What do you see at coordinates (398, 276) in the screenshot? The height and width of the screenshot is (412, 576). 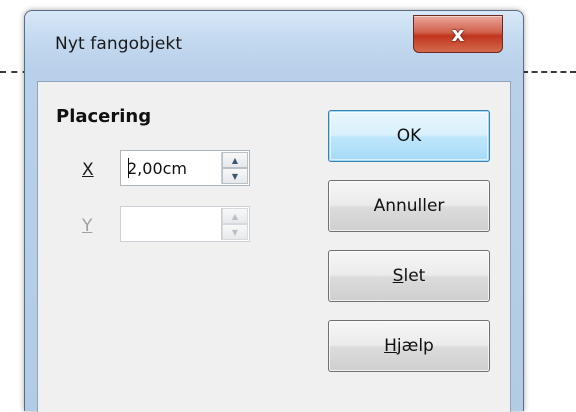 I see `delete-mnemonic: S` at bounding box center [398, 276].